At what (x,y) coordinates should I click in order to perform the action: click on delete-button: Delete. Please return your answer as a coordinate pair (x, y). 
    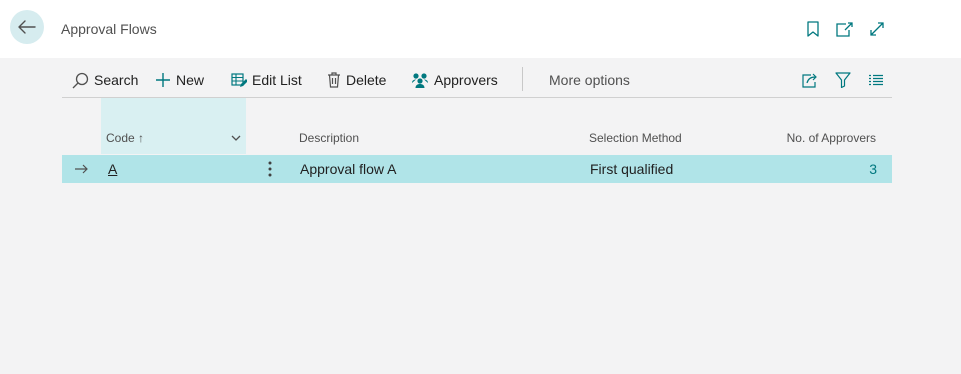
    Looking at the image, I should click on (356, 80).